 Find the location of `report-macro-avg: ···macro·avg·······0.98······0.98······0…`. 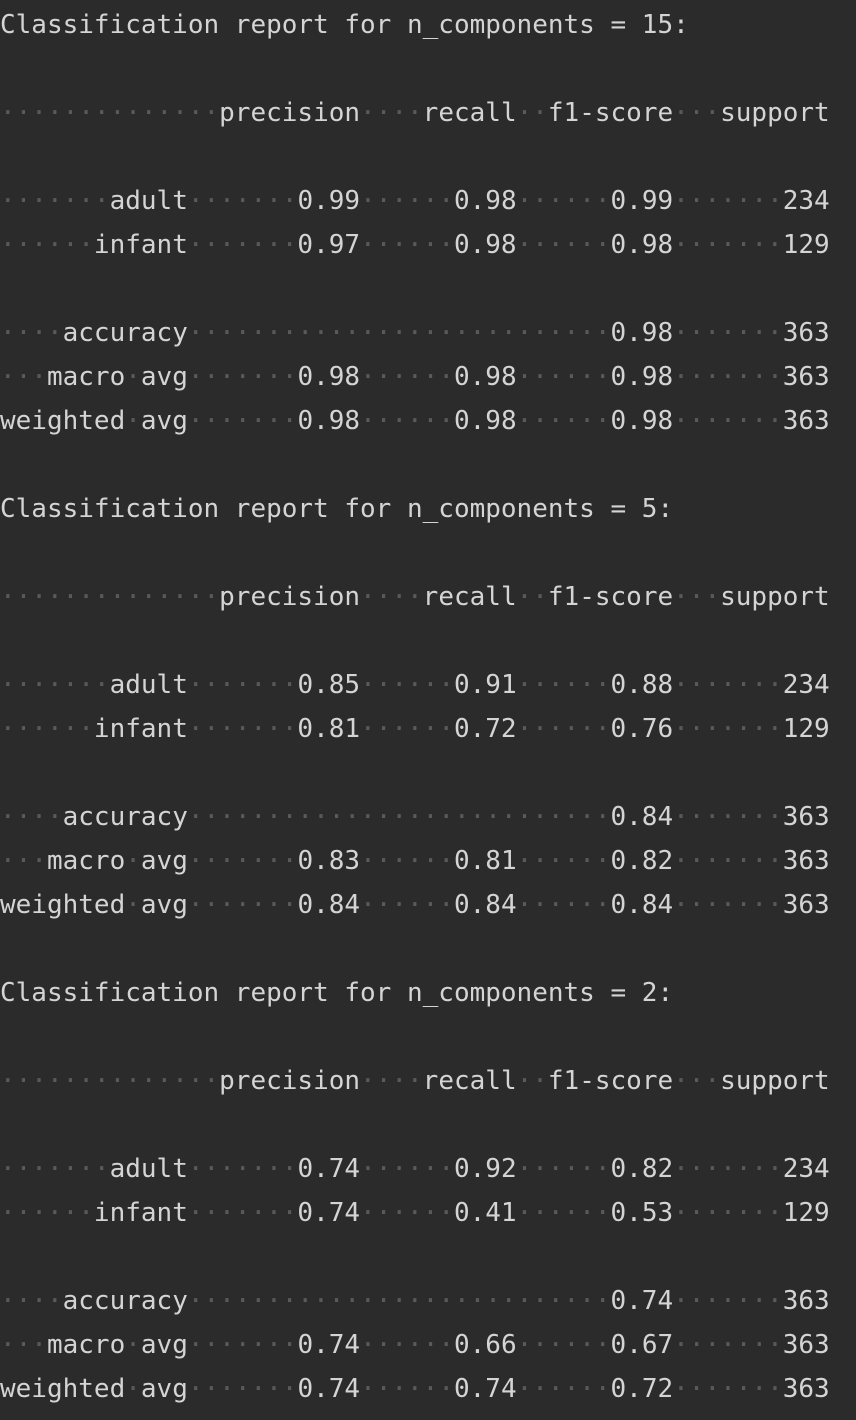

report-macro-avg: ···macro·avg·······0.98······0.98······0… is located at coordinates (415, 377).